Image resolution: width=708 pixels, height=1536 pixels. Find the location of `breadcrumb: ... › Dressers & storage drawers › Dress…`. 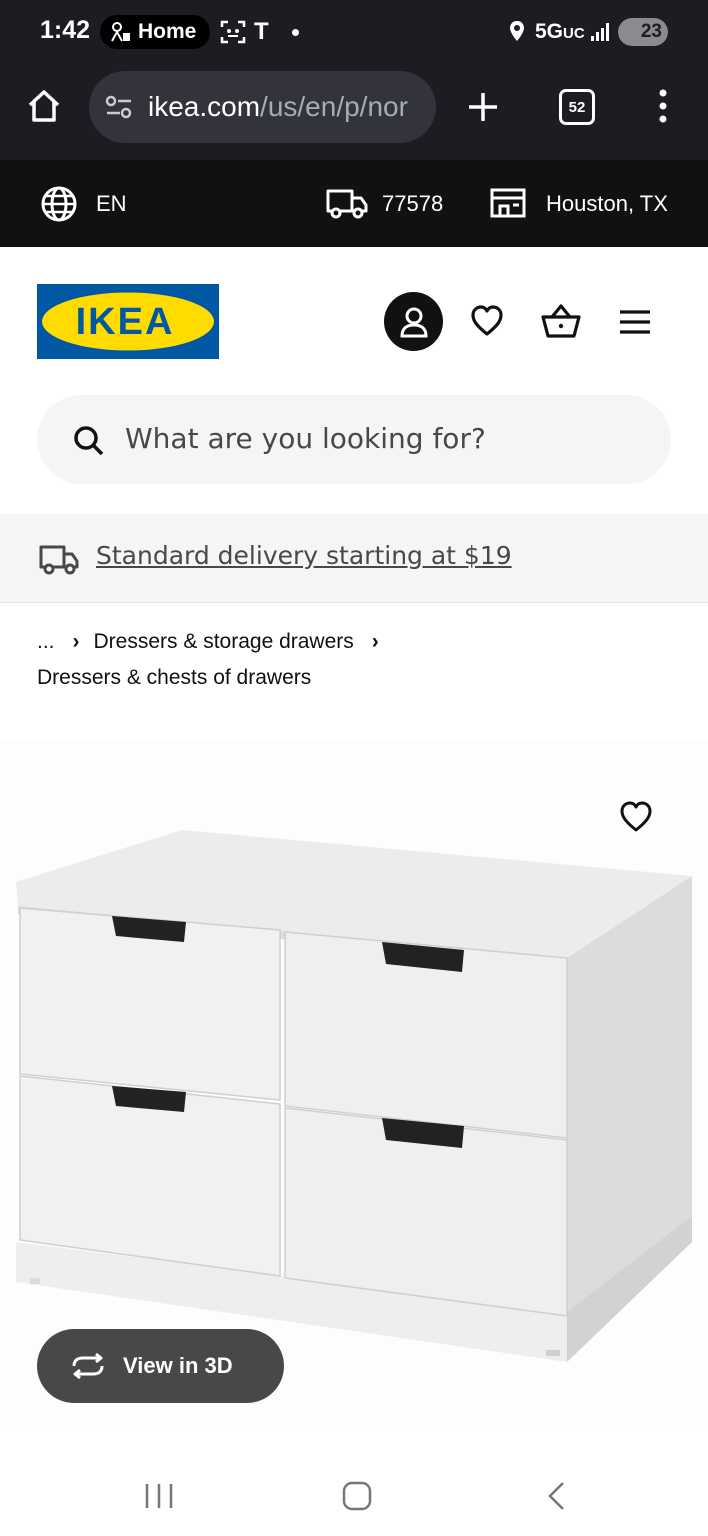

breadcrumb: ... › Dressers & storage drawers › Dress… is located at coordinates (215, 657).